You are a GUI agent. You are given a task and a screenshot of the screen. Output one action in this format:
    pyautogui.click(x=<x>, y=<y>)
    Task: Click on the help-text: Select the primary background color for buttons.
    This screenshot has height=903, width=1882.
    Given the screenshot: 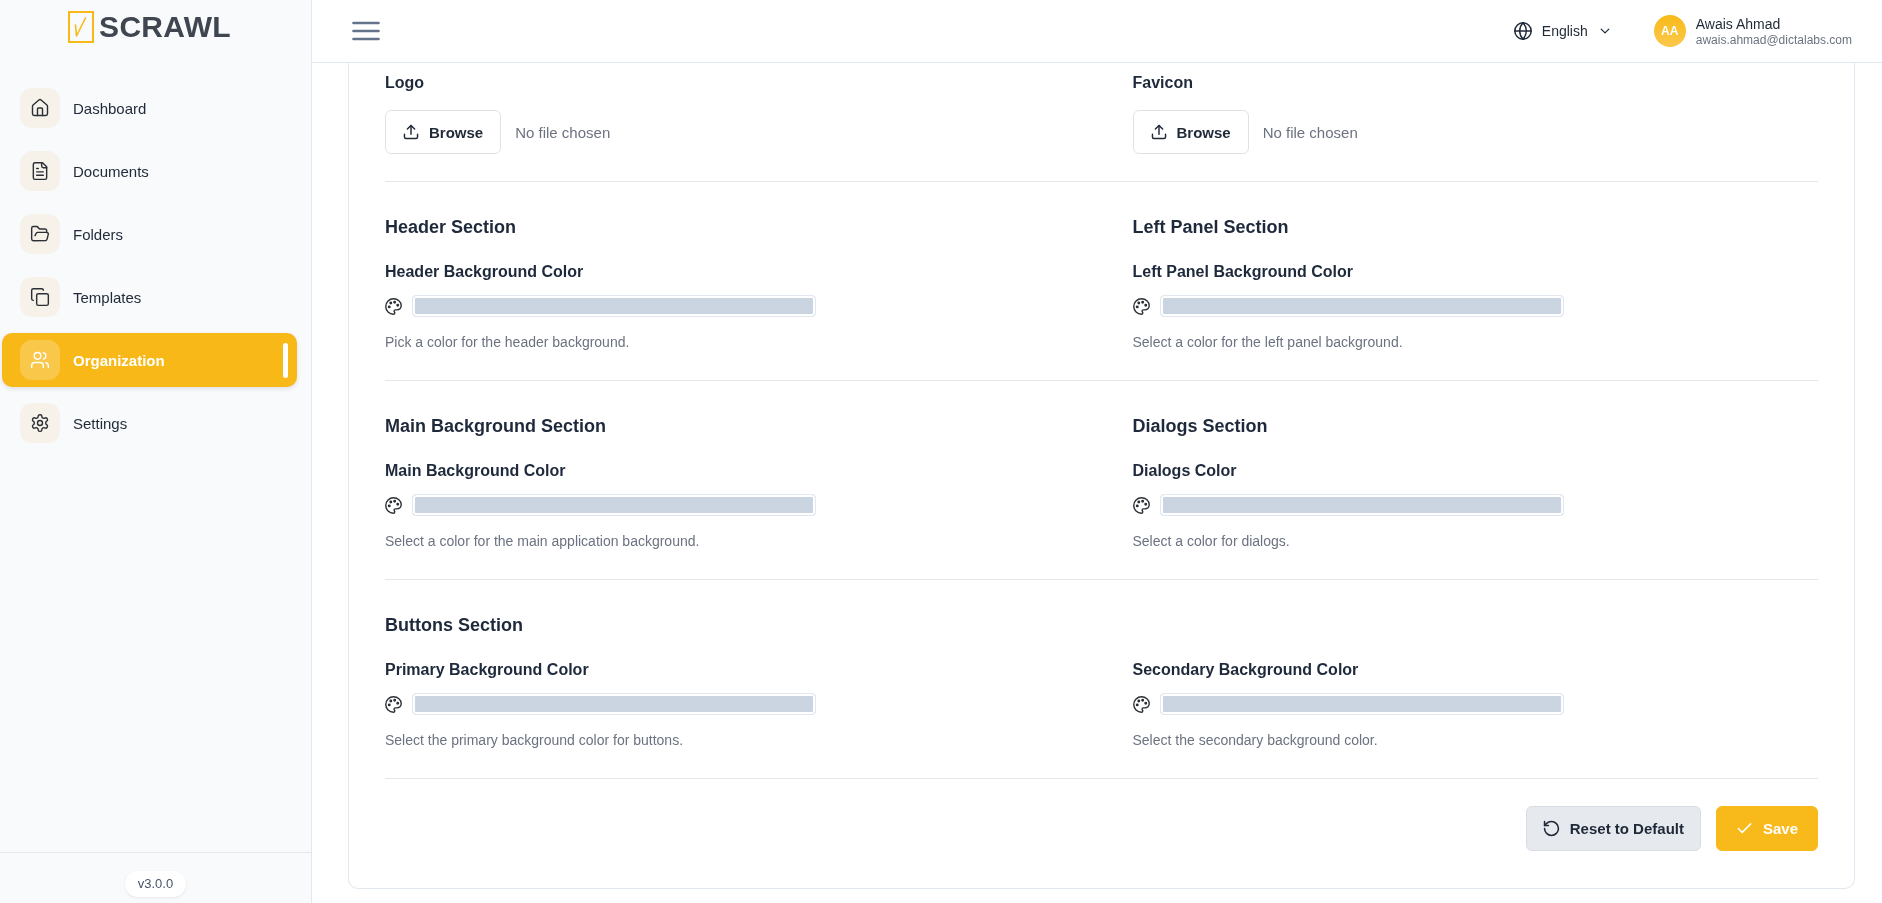 What is the action you would take?
    pyautogui.click(x=534, y=740)
    